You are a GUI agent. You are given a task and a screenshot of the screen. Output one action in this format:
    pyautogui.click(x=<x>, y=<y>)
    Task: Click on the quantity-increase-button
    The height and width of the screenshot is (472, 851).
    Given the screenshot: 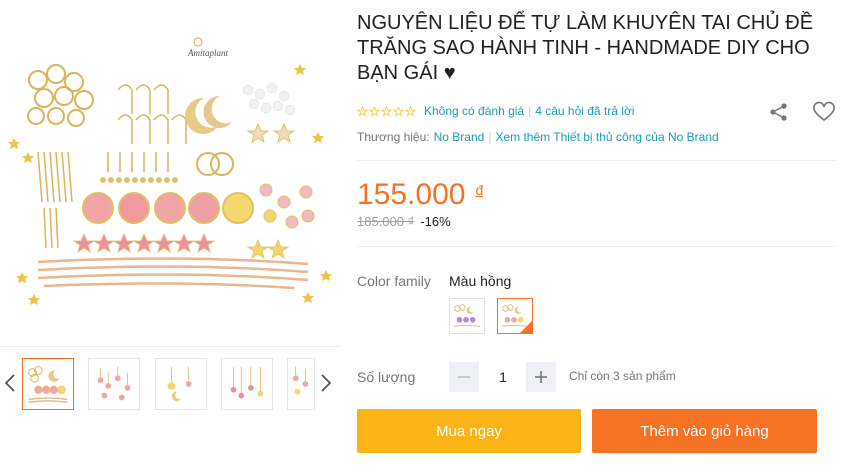 What is the action you would take?
    pyautogui.click(x=541, y=377)
    